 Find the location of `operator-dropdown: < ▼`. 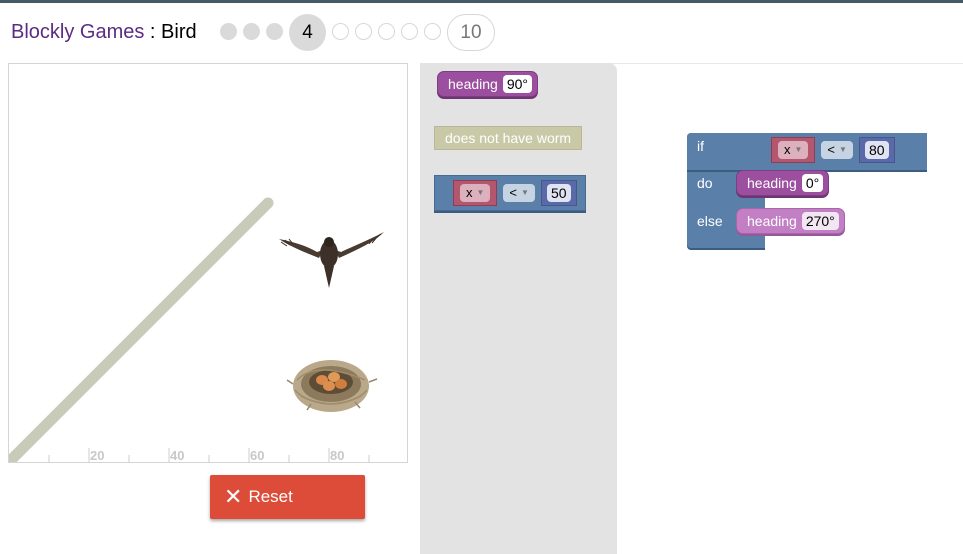

operator-dropdown: < ▼ is located at coordinates (519, 193).